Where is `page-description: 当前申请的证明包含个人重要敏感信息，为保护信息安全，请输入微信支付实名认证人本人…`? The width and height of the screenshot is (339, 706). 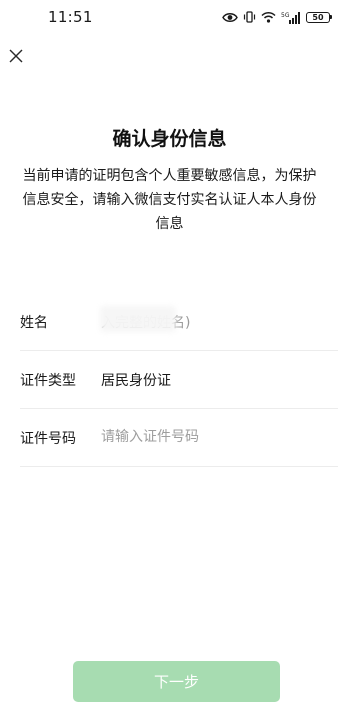
page-description: 当前申请的证明包含个人重要敏感信息，为保护信息安全，请输入微信支付实名认证人本人… is located at coordinates (169, 200).